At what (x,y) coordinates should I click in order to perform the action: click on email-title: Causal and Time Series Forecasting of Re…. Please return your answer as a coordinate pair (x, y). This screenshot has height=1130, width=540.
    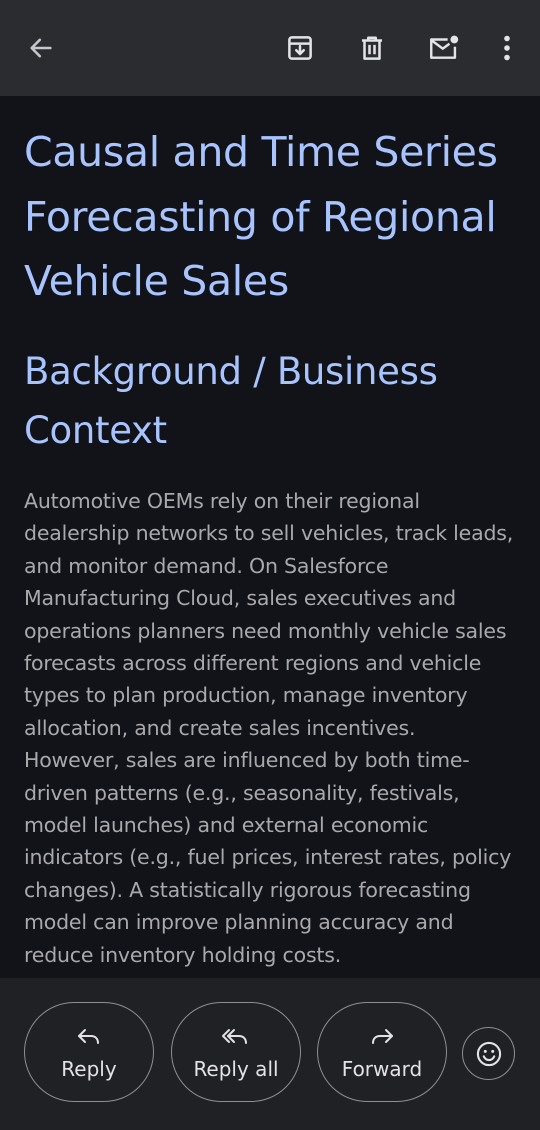
    Looking at the image, I should click on (261, 216).